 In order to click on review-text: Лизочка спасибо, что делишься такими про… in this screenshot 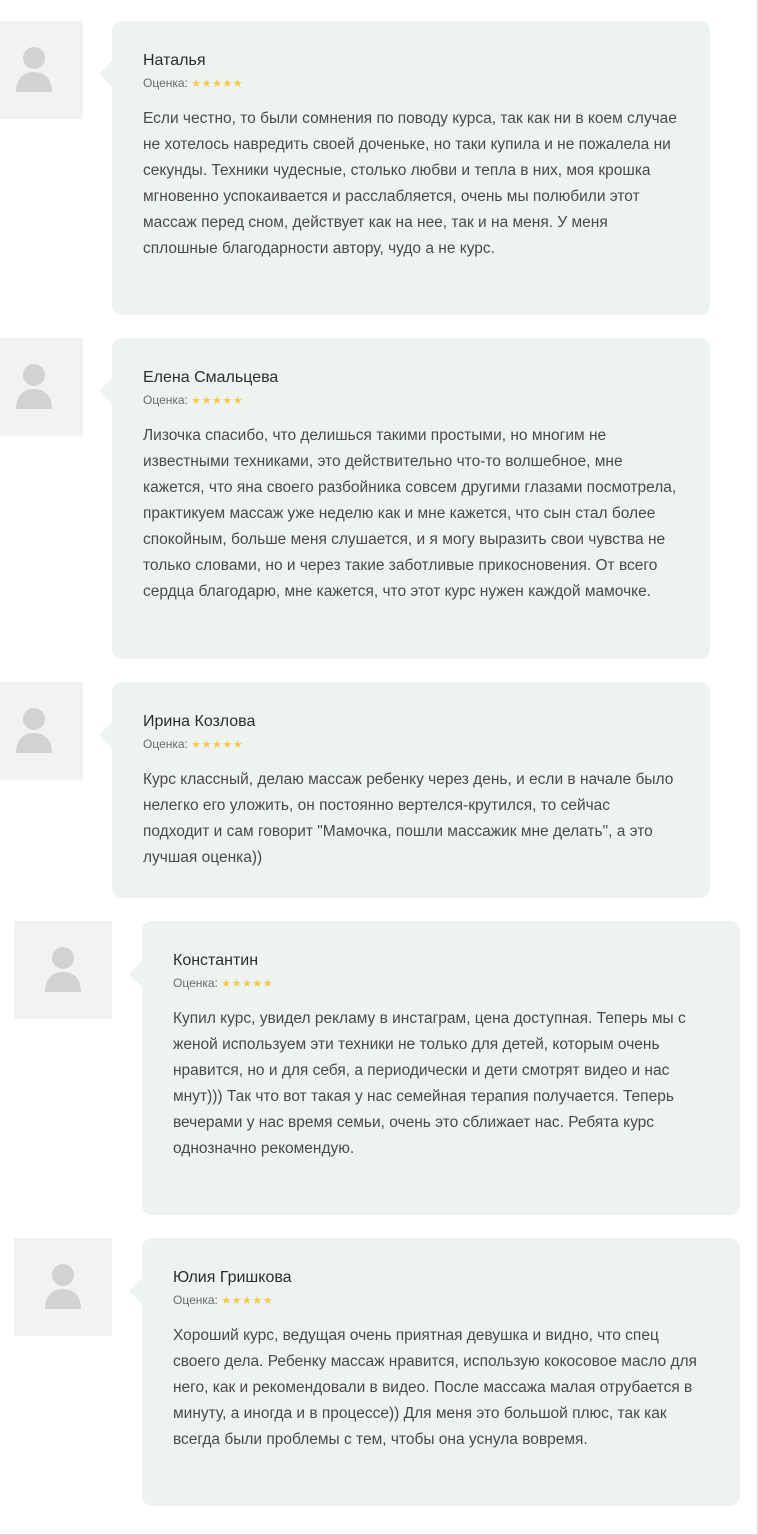, I will do `click(410, 513)`.